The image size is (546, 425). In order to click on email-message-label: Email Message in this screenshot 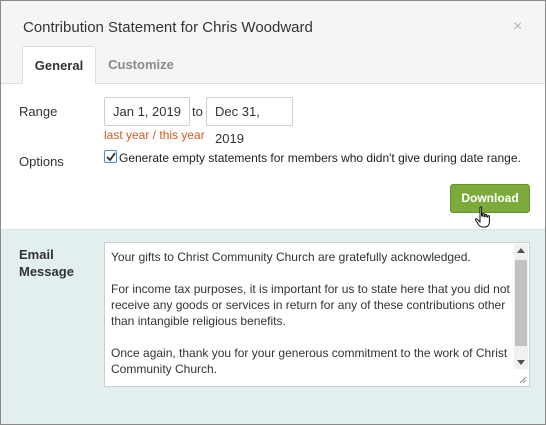, I will do `click(46, 263)`.